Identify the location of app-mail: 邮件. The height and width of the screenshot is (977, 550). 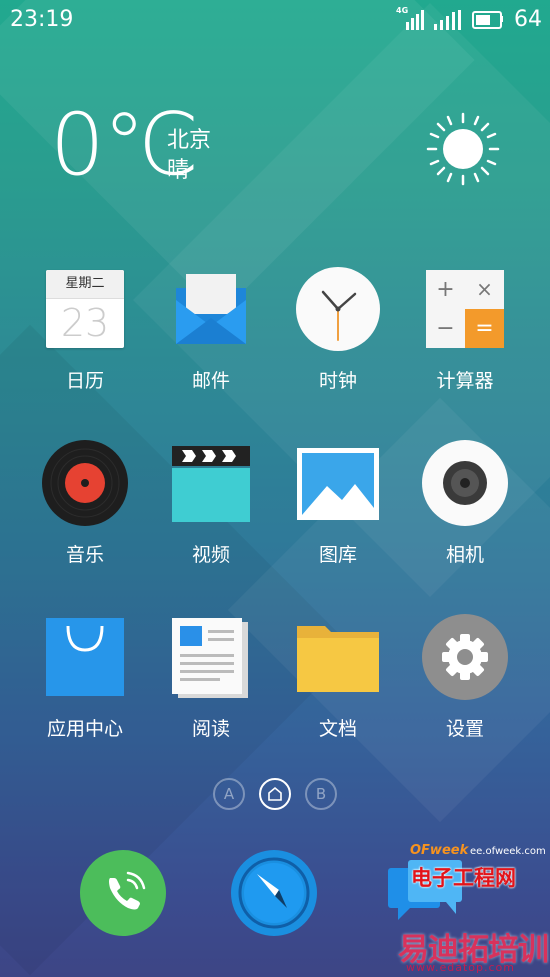
(211, 331).